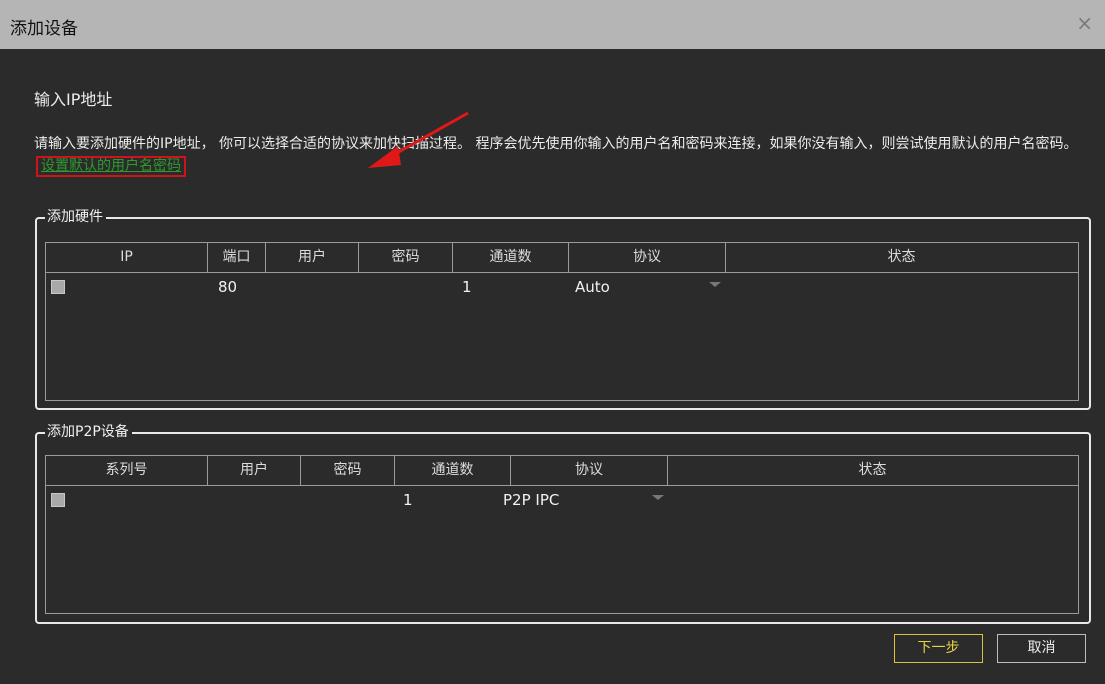 This screenshot has width=1105, height=684. Describe the element at coordinates (44, 29) in the screenshot. I see `dialog-title: 添加设备` at that location.